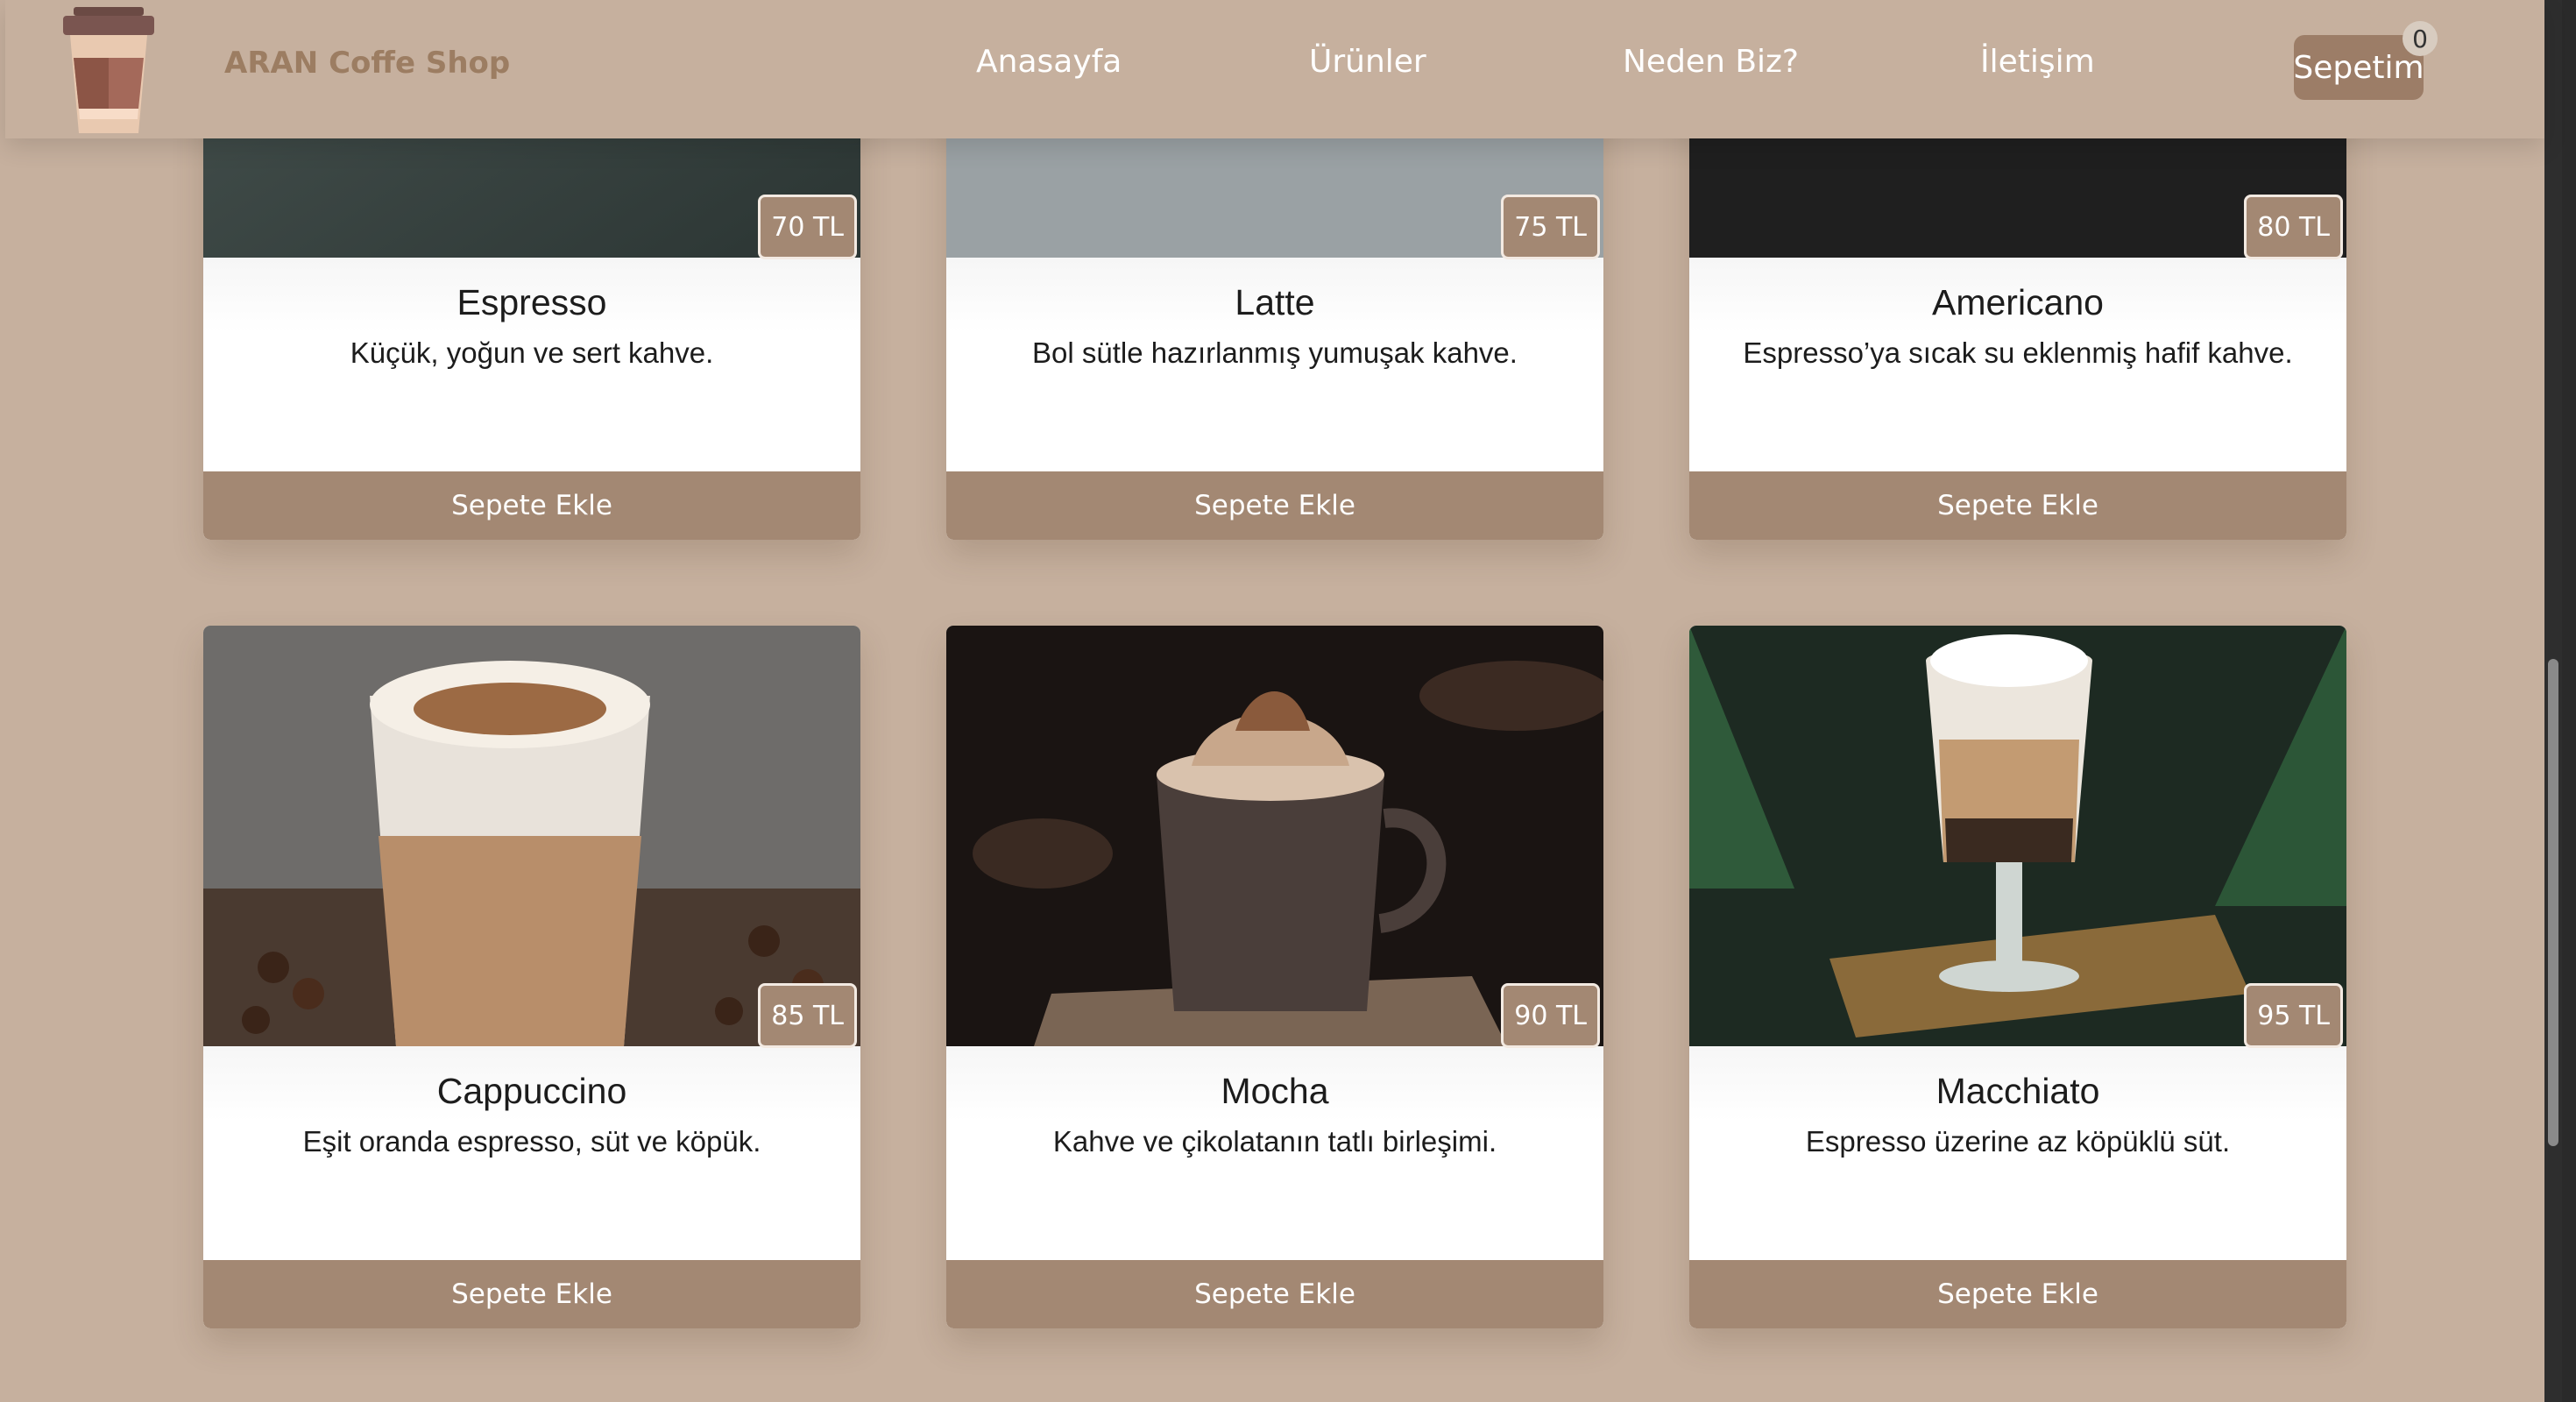 The image size is (2576, 1402). Describe the element at coordinates (2018, 302) in the screenshot. I see `product-name: Americano` at that location.